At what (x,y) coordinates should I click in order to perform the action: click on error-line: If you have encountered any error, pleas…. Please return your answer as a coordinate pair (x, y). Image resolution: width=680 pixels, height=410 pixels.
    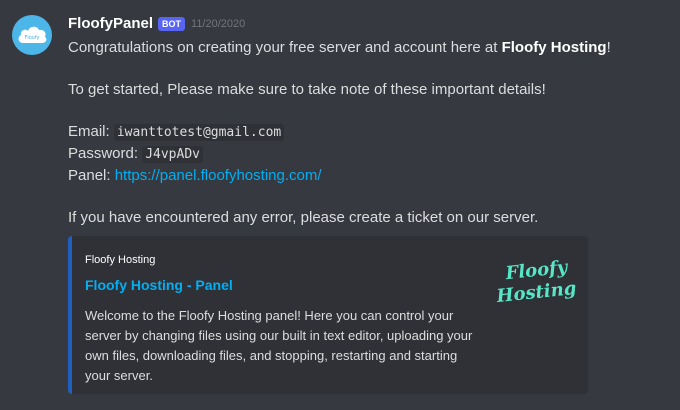
    Looking at the image, I should click on (303, 217).